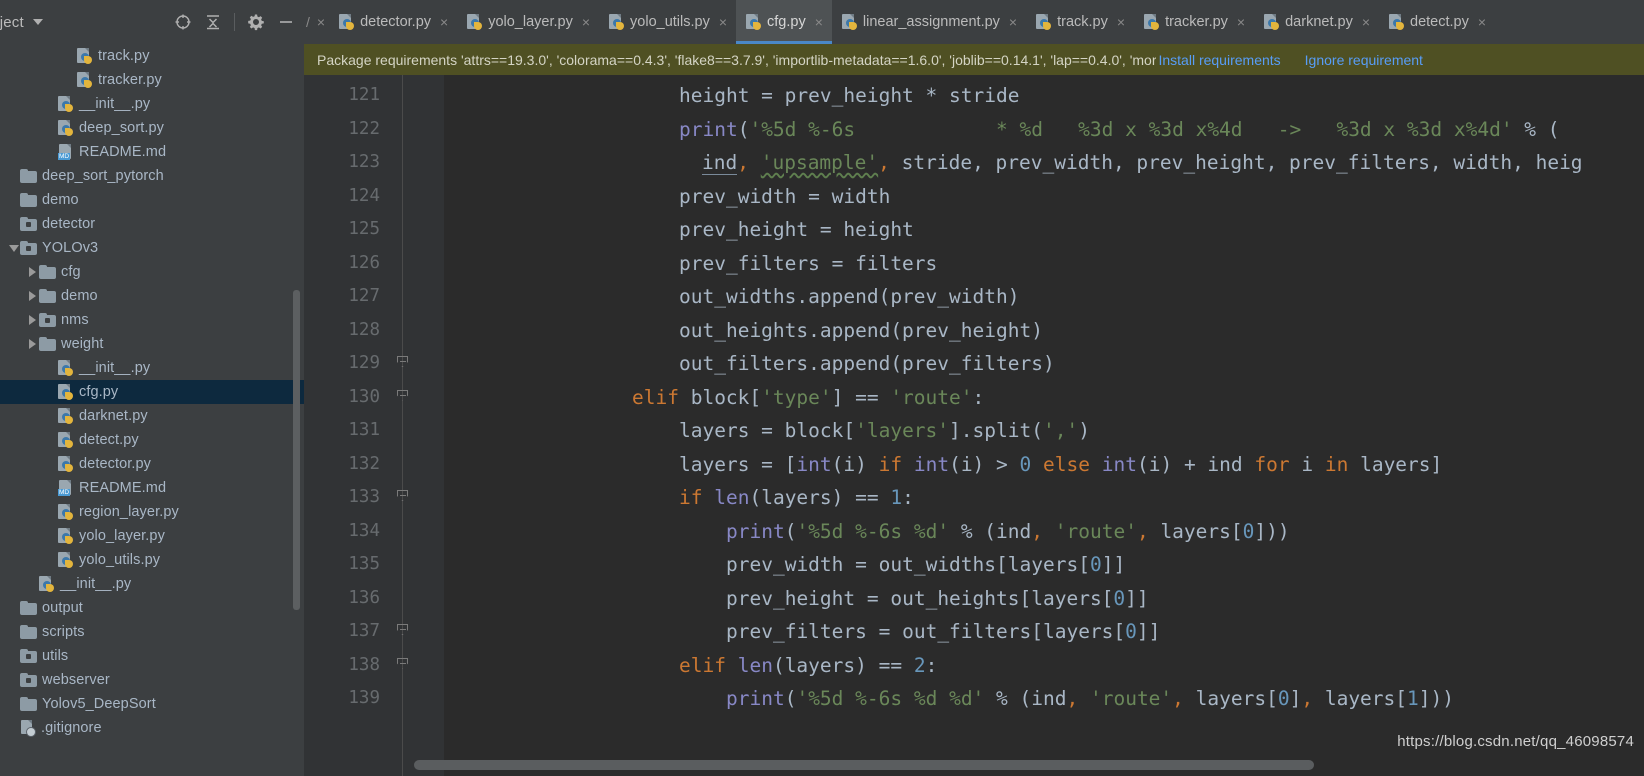 Image resolution: width=1644 pixels, height=776 pixels. What do you see at coordinates (63, 632) in the screenshot?
I see `tree-item-label: scripts` at bounding box center [63, 632].